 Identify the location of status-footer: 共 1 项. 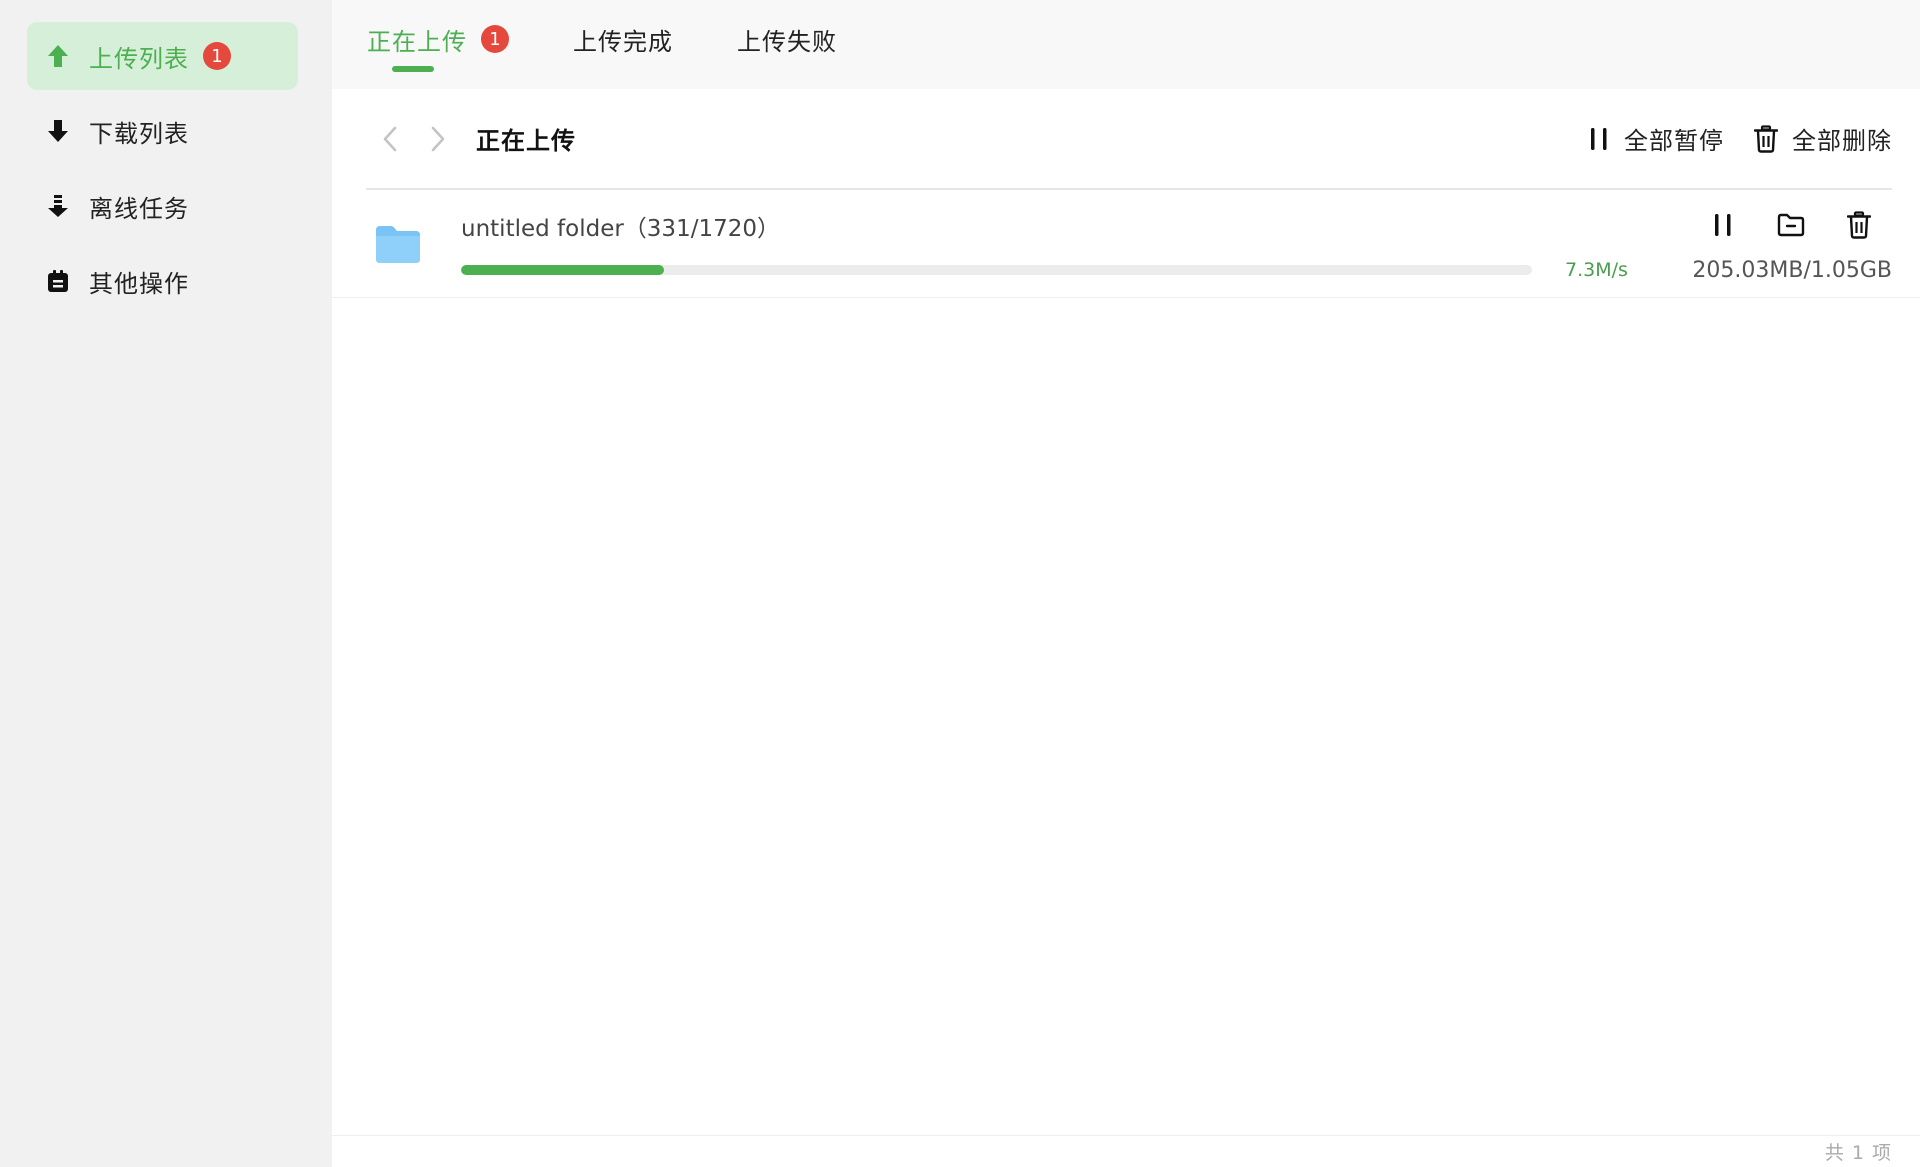
(1126, 1151).